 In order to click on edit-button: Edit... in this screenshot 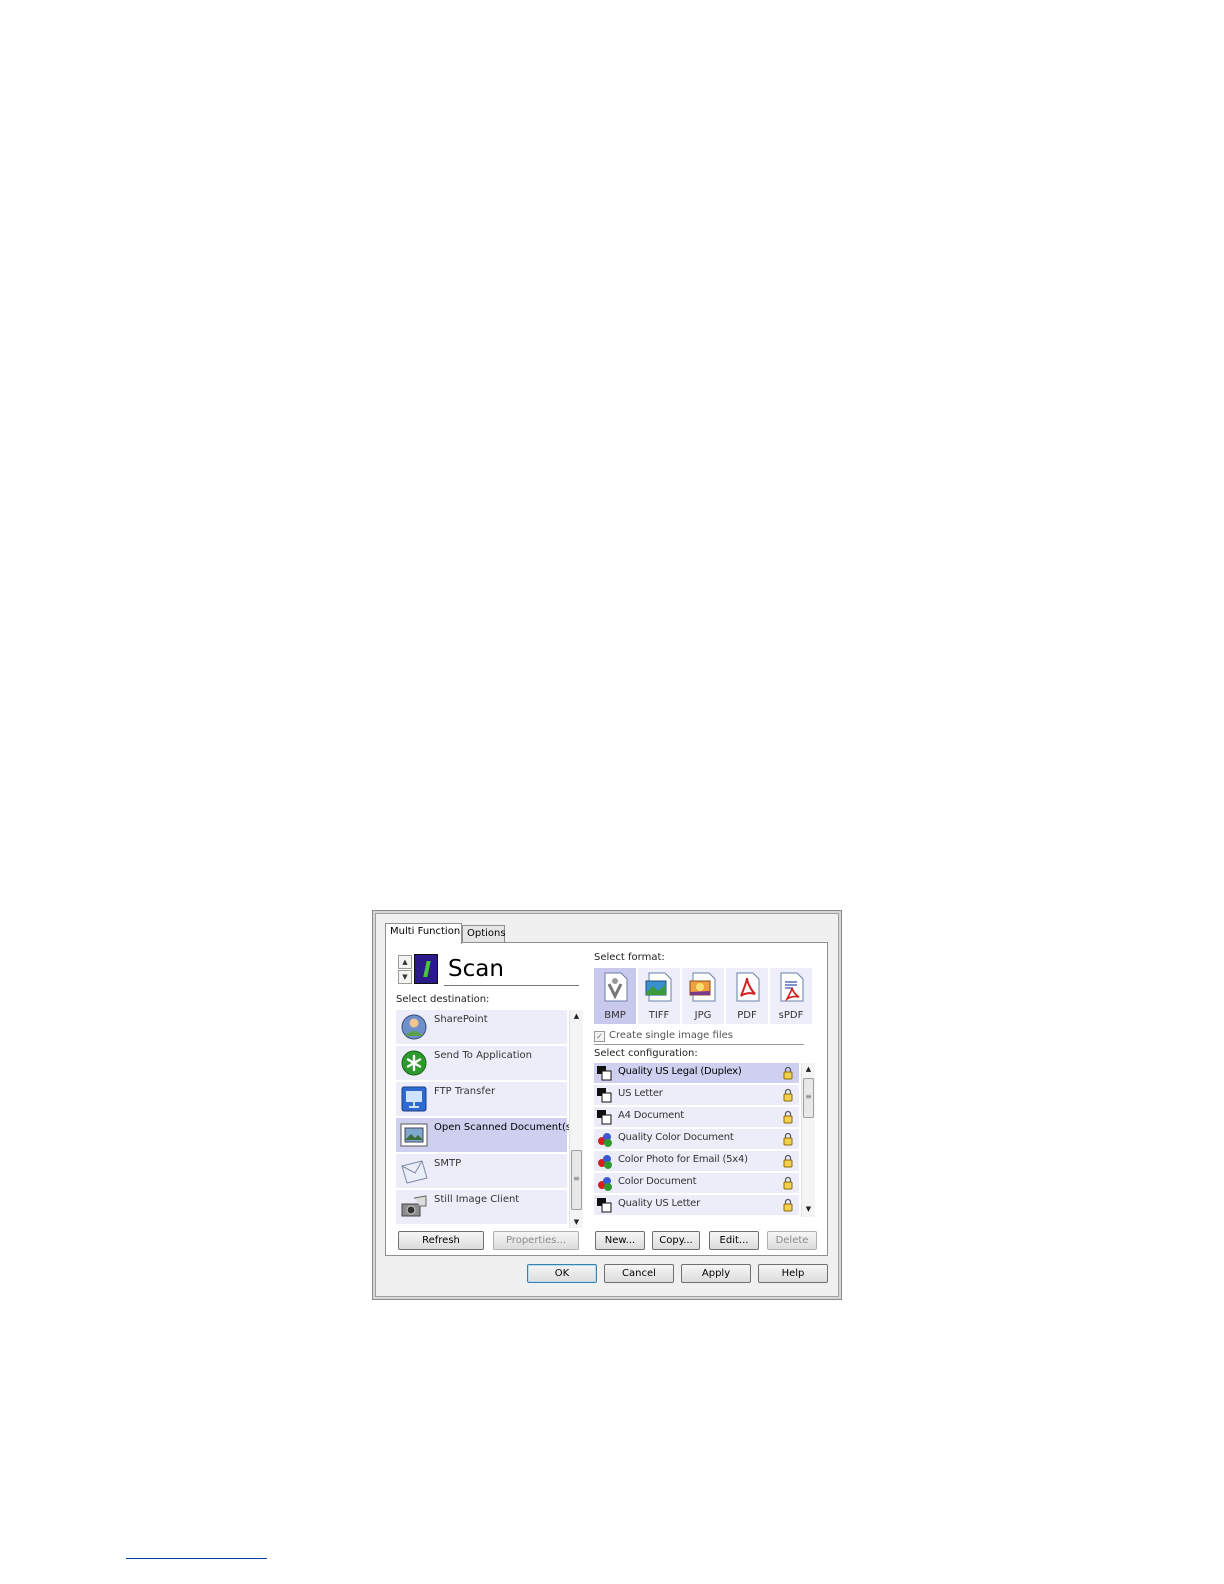, I will do `click(734, 1240)`.